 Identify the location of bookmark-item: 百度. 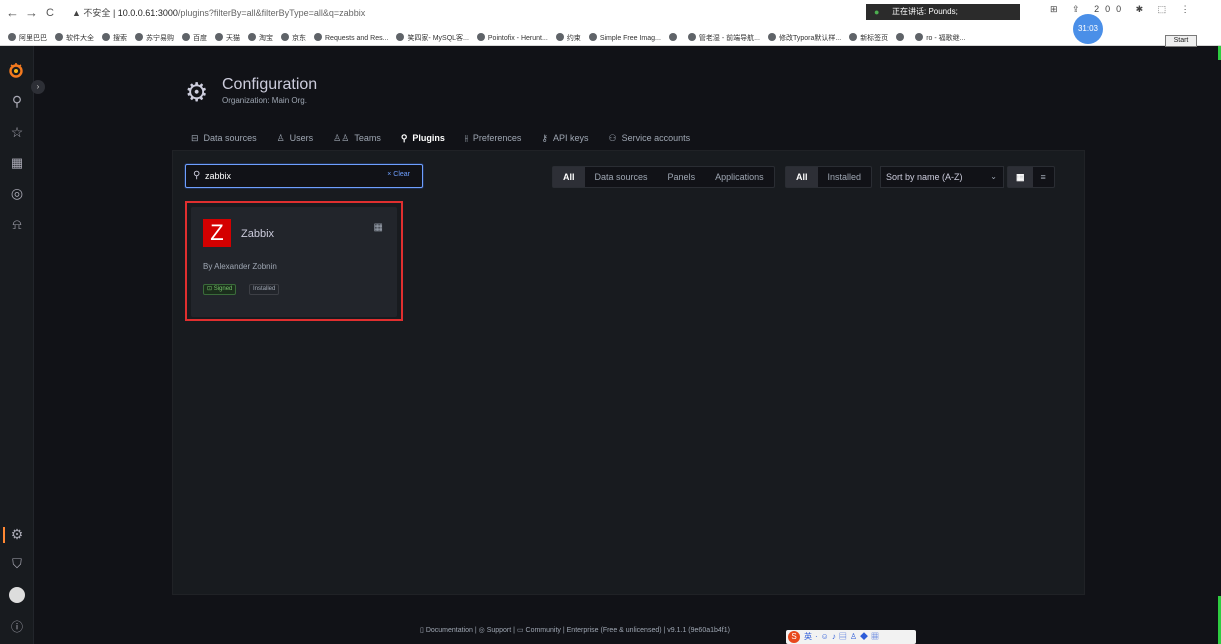
(194, 38).